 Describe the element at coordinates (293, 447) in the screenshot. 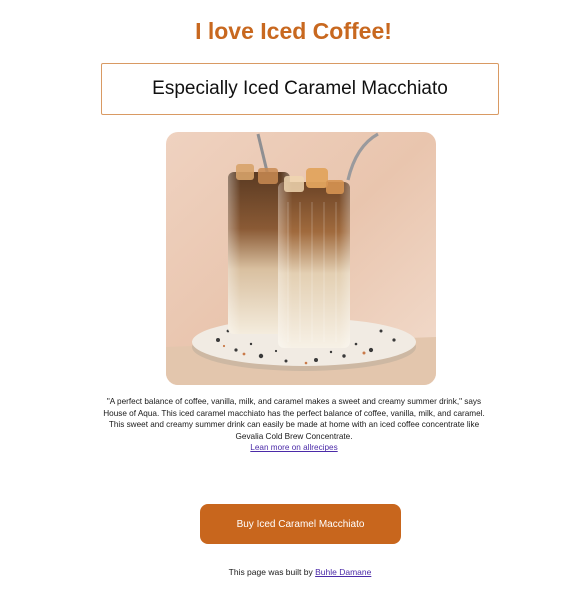

I see `allrecipes-link: Lean more on allrecipes` at that location.